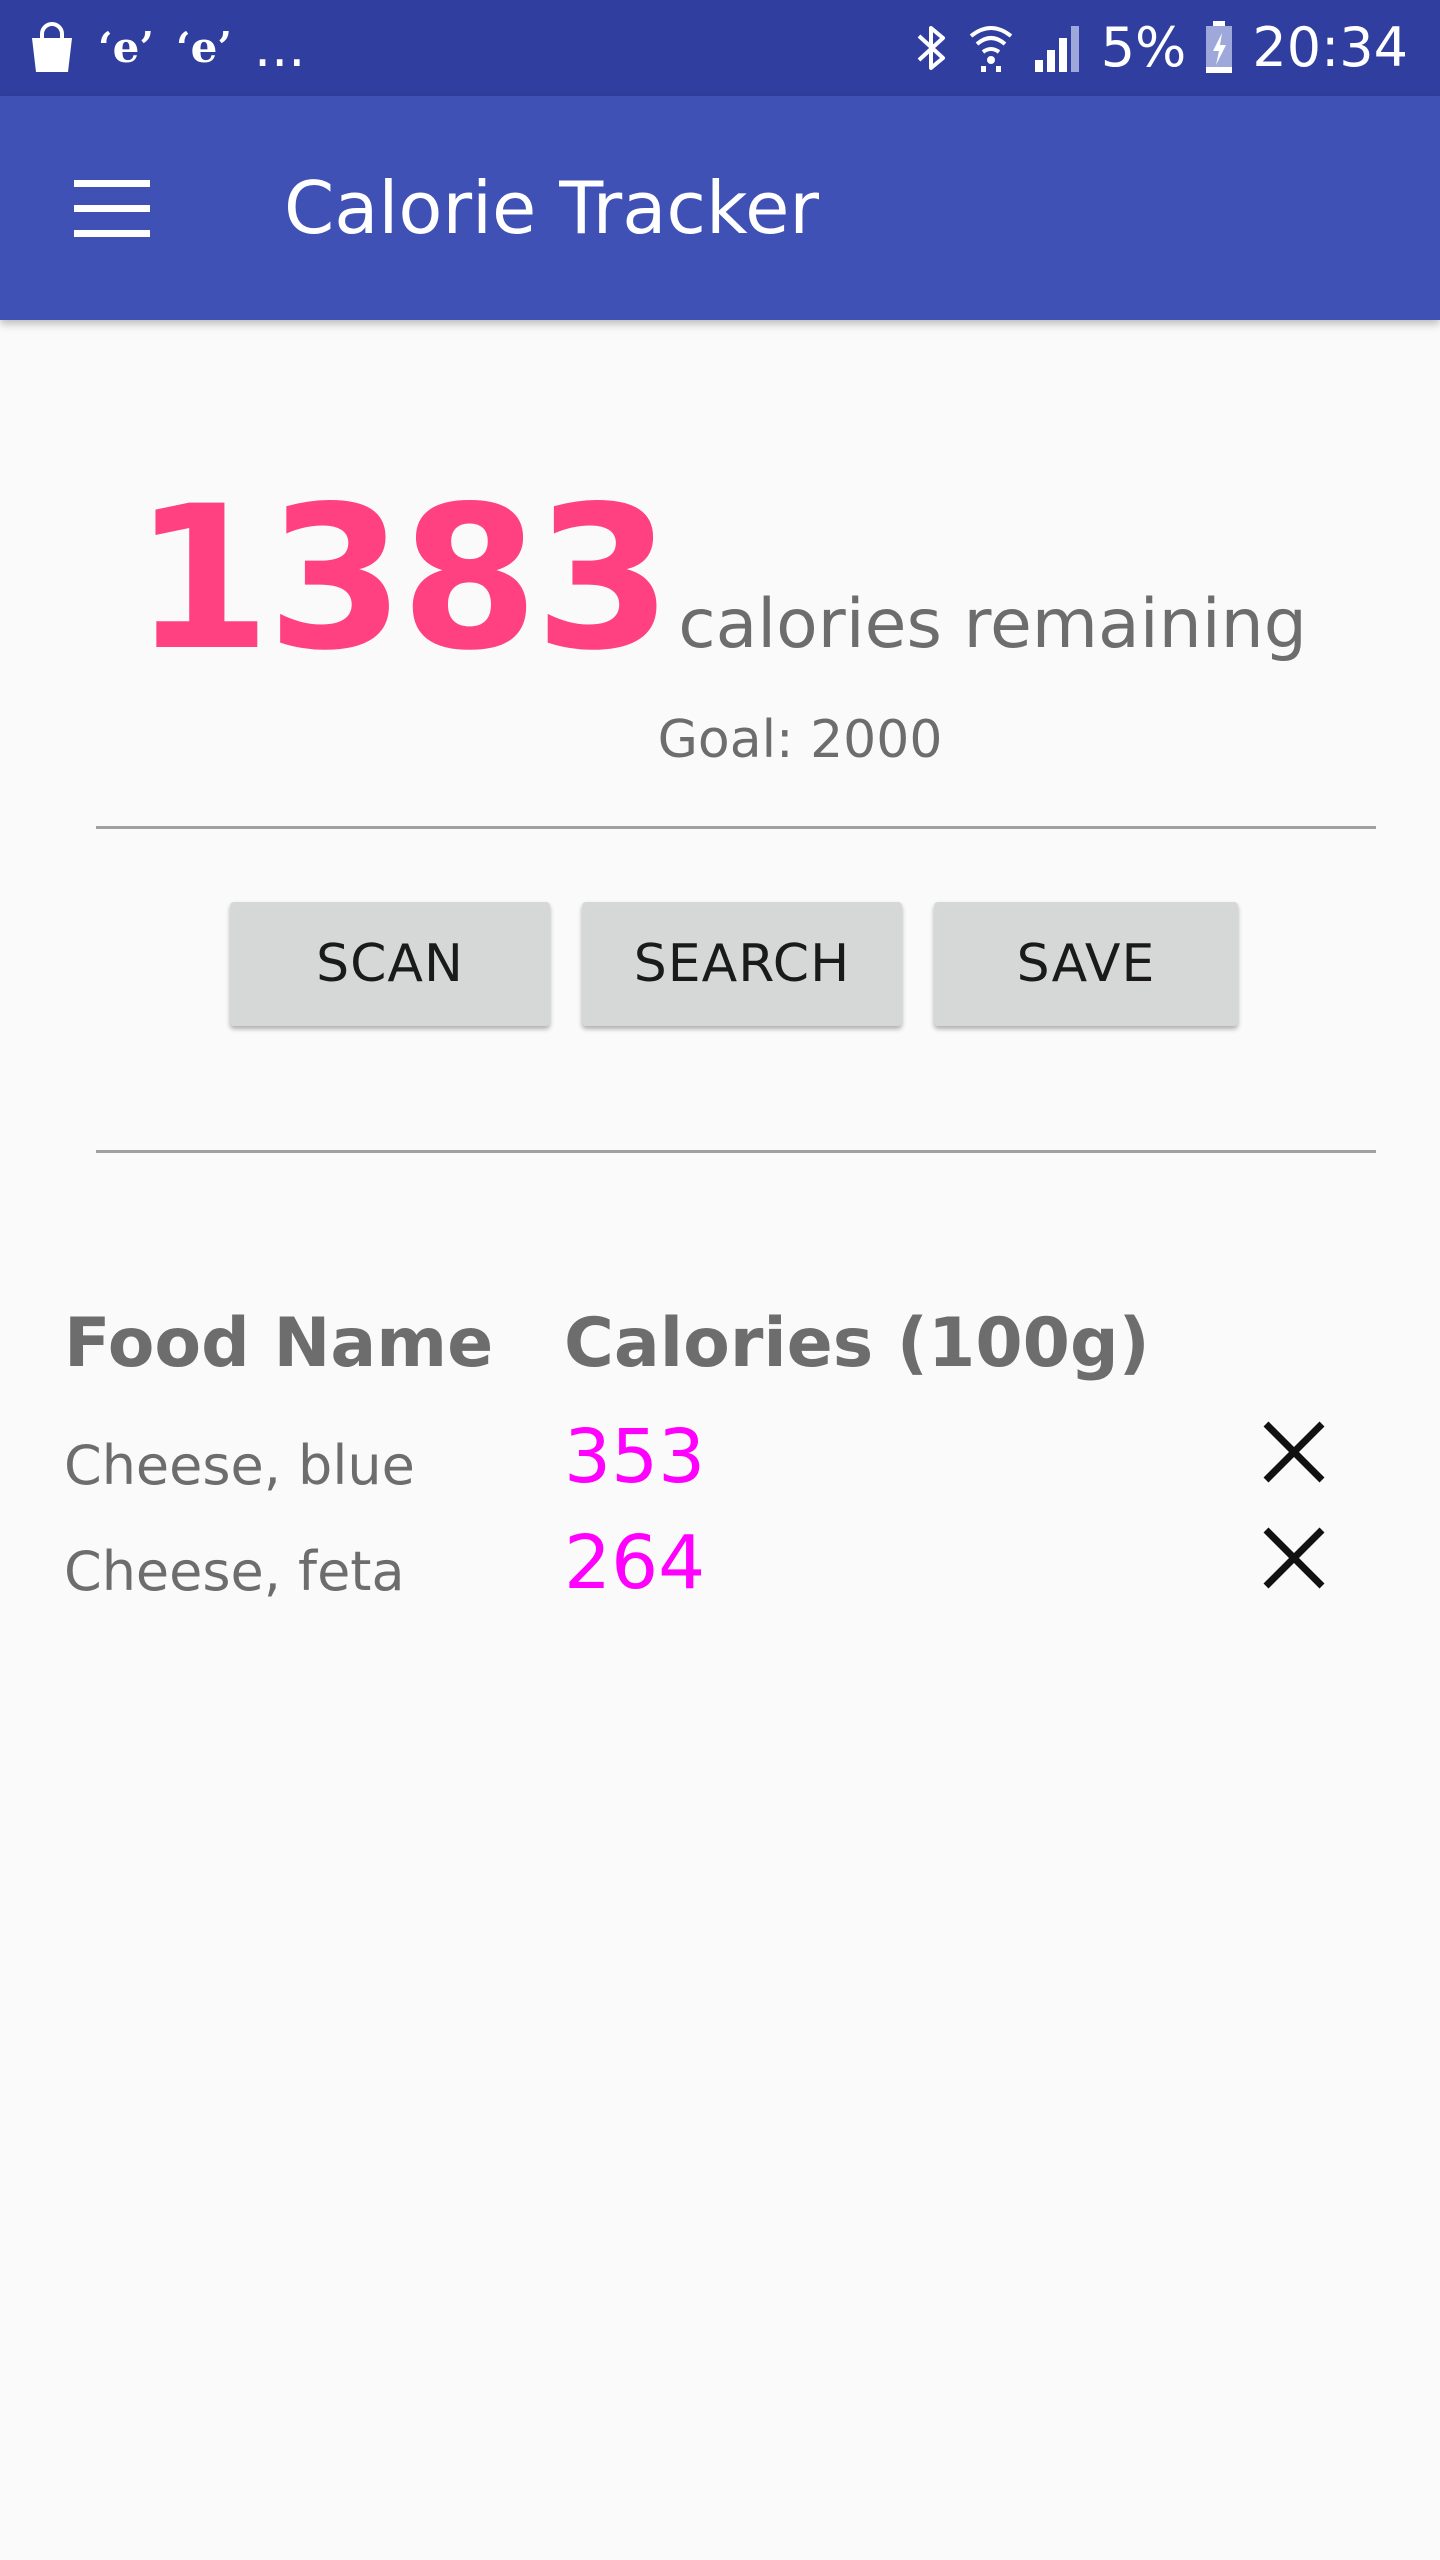 The image size is (1440, 2560). Describe the element at coordinates (931, 48) in the screenshot. I see `bluetooth-icon` at that location.